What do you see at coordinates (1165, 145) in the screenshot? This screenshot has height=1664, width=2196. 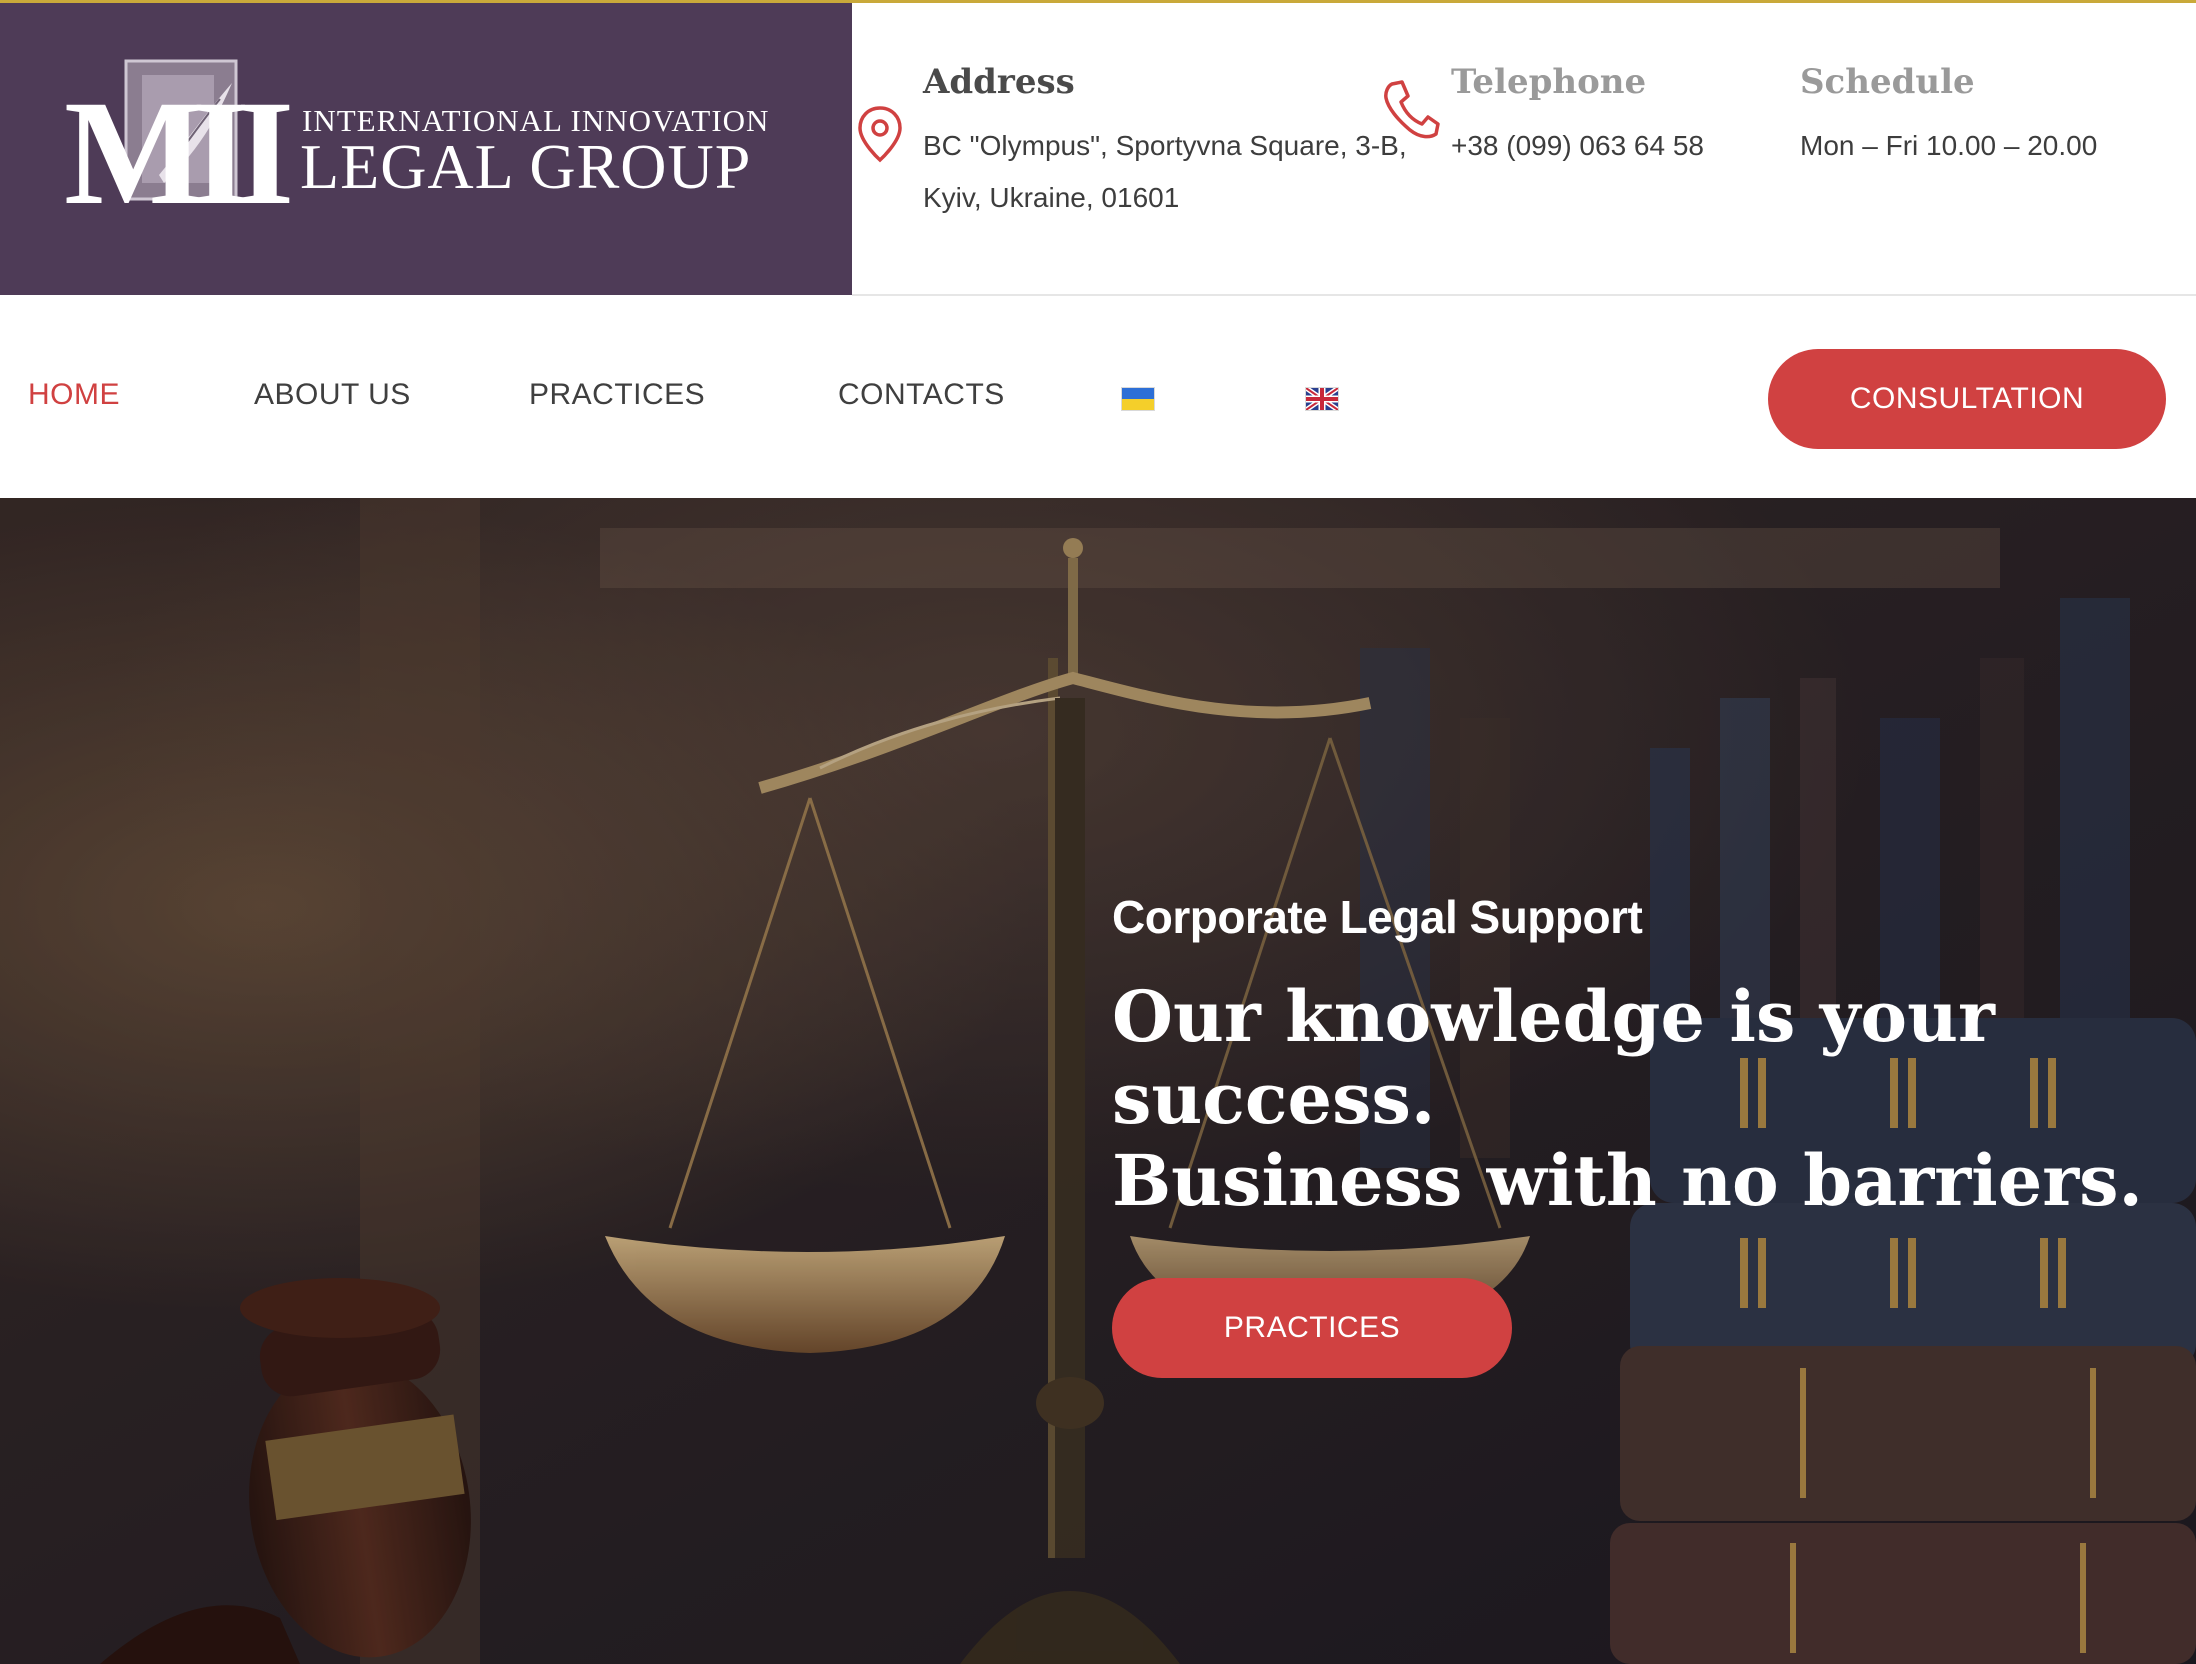 I see `address-line-1: BC "Olympus", Sportyvna Square, 3-B,` at bounding box center [1165, 145].